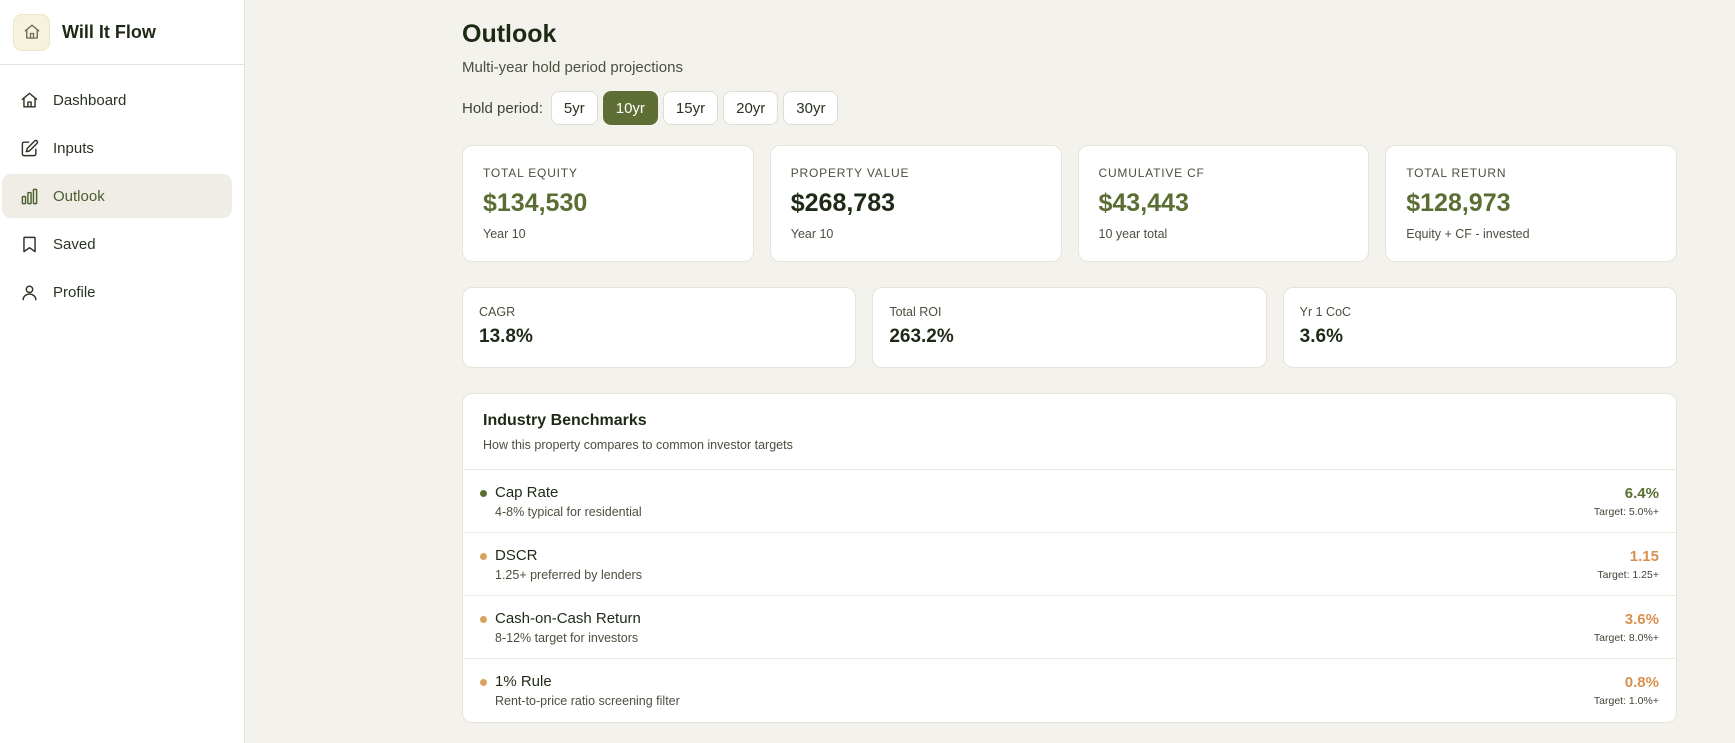 This screenshot has height=743, width=1735. Describe the element at coordinates (1325, 312) in the screenshot. I see `metric-label: Yr 1 CoC` at that location.